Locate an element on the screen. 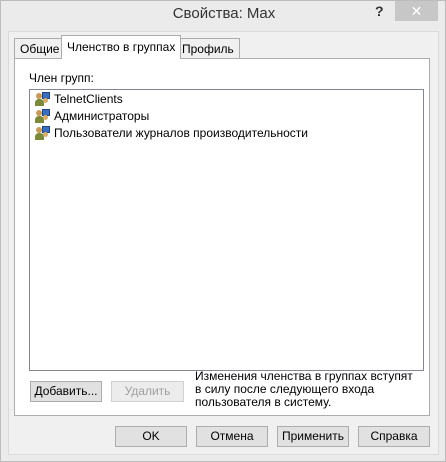 The width and height of the screenshot is (446, 462). cancel-button: Отмена is located at coordinates (232, 436).